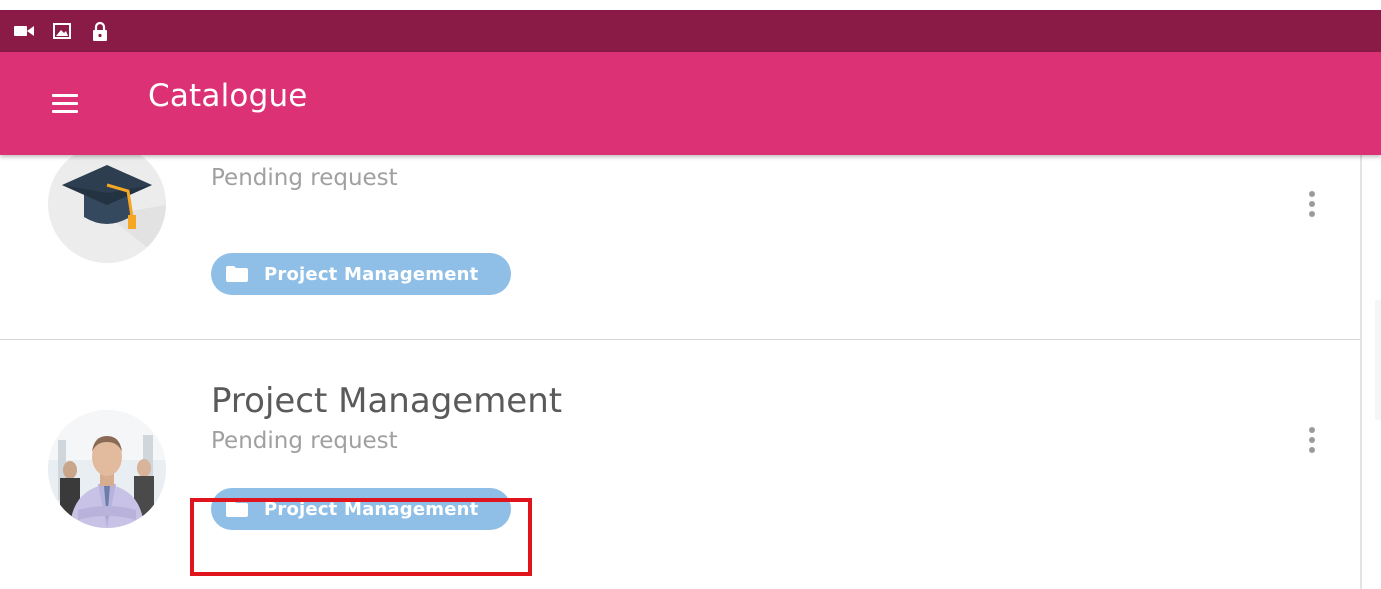 The width and height of the screenshot is (1381, 589). What do you see at coordinates (100, 31) in the screenshot?
I see `lock-icon` at bounding box center [100, 31].